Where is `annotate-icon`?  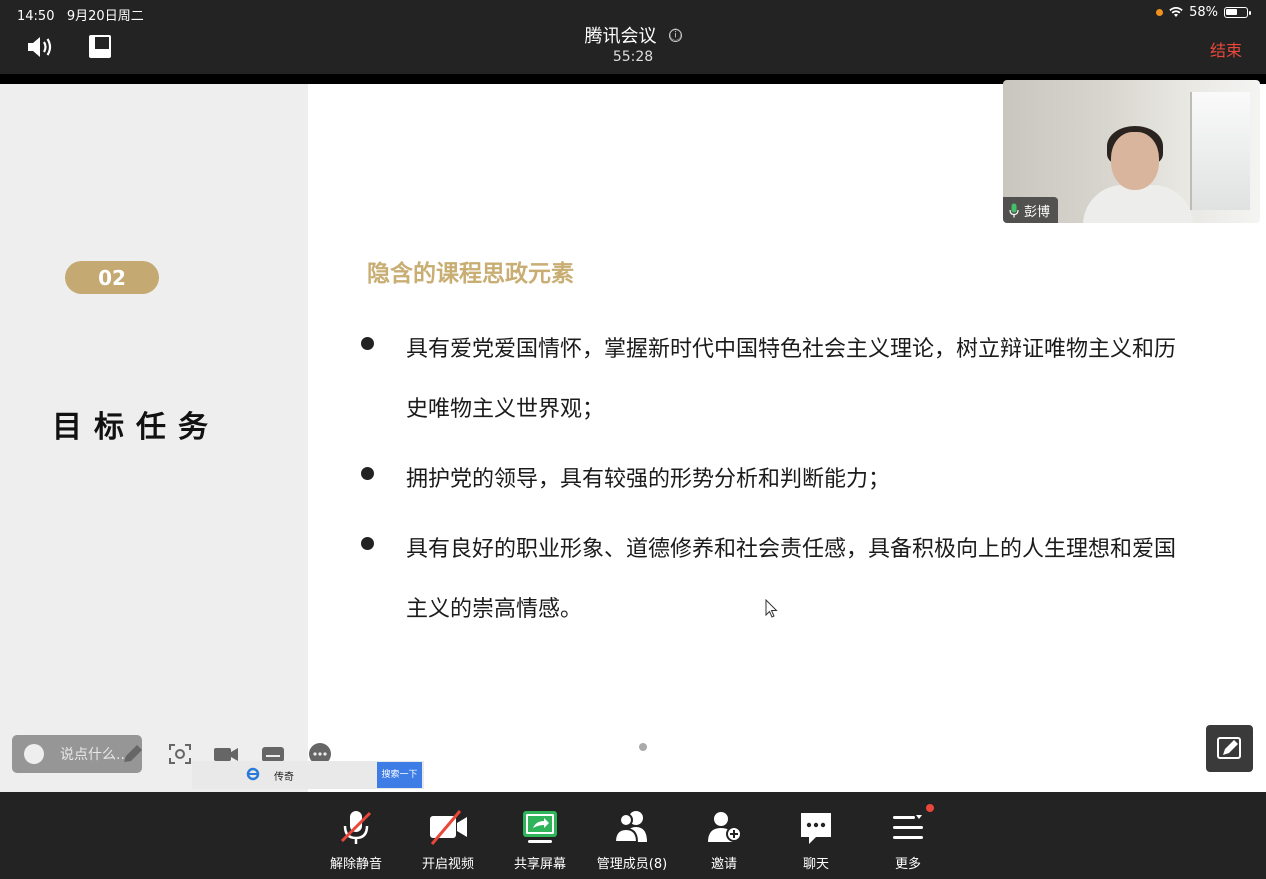 annotate-icon is located at coordinates (1229, 748).